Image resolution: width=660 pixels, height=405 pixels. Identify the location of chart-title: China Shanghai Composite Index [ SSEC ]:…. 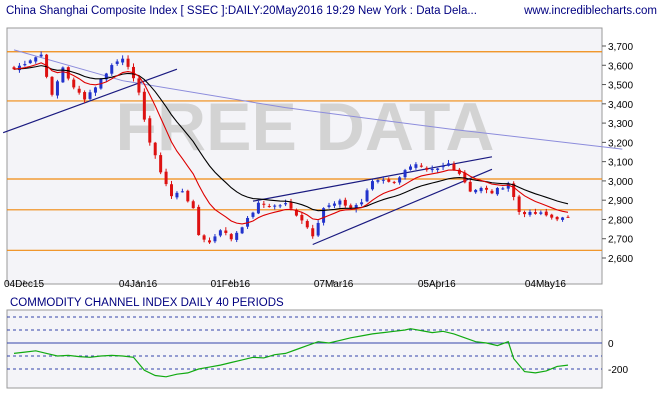
(241, 11).